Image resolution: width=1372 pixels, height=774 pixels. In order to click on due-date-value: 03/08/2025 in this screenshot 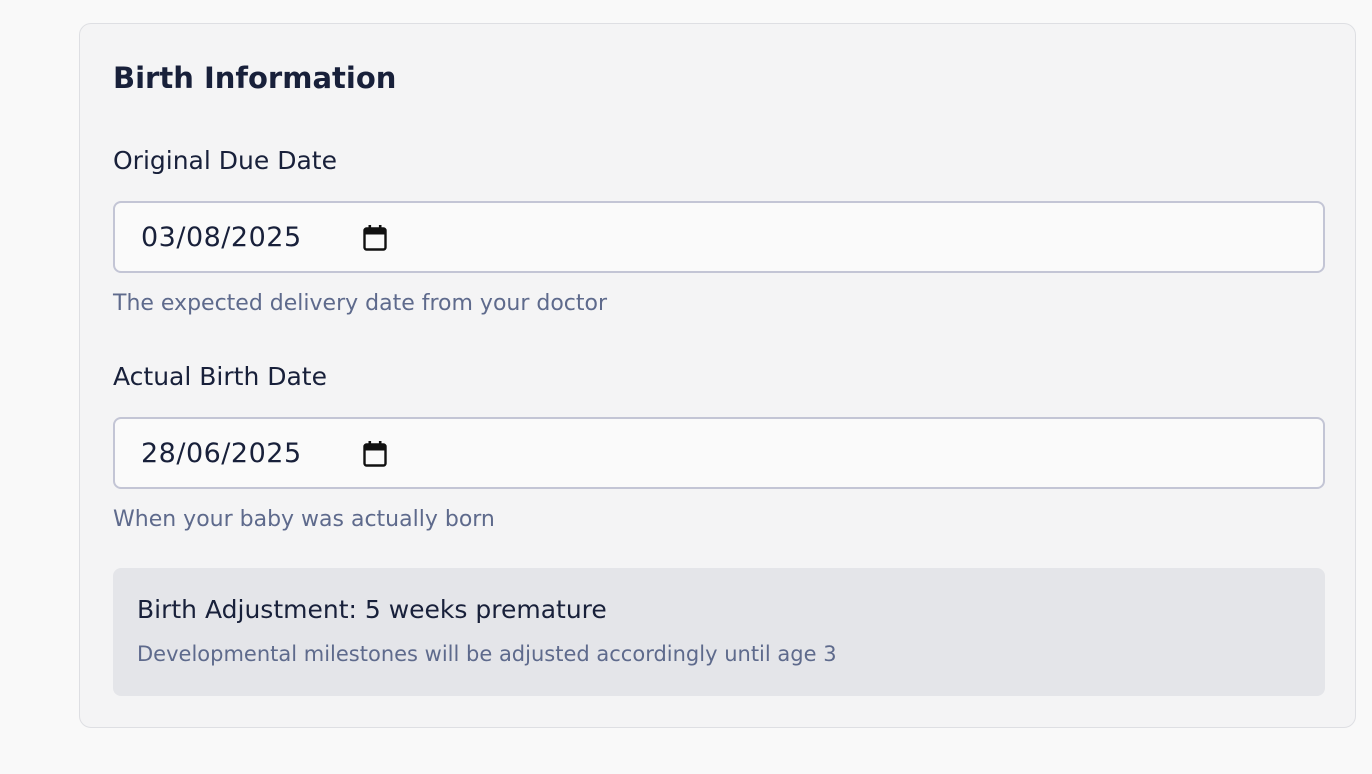, I will do `click(221, 237)`.